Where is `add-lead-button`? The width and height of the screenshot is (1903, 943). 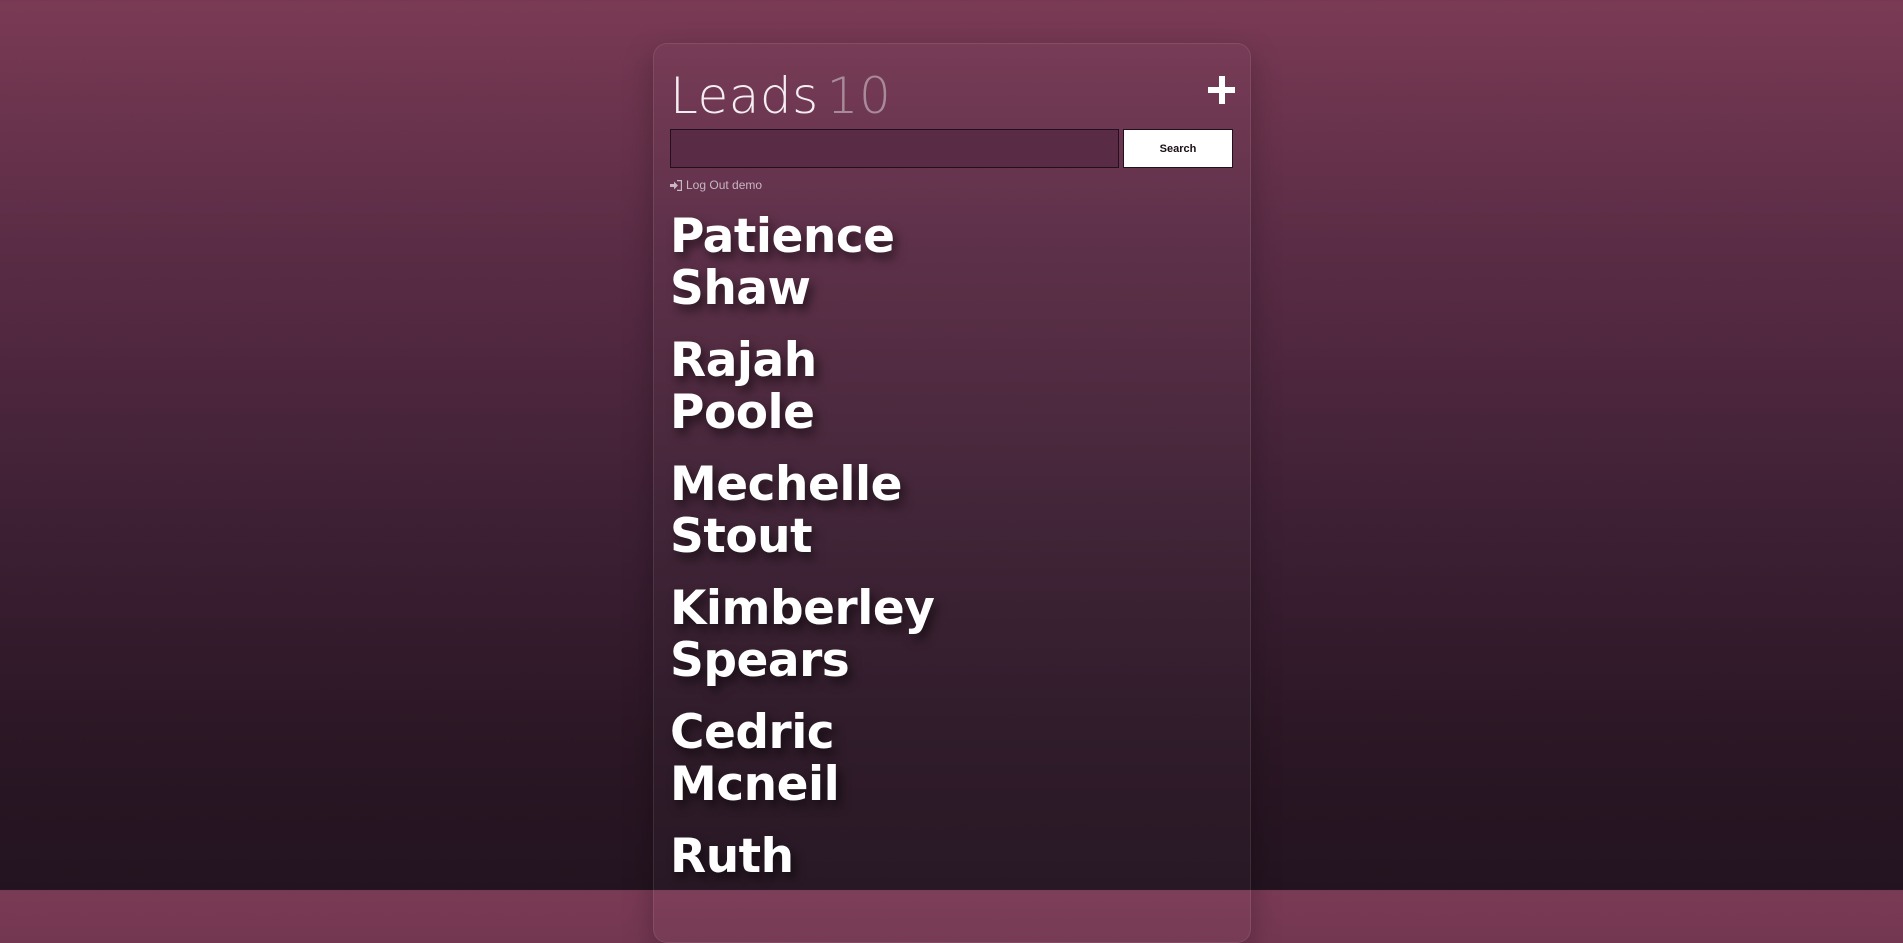 add-lead-button is located at coordinates (1222, 90).